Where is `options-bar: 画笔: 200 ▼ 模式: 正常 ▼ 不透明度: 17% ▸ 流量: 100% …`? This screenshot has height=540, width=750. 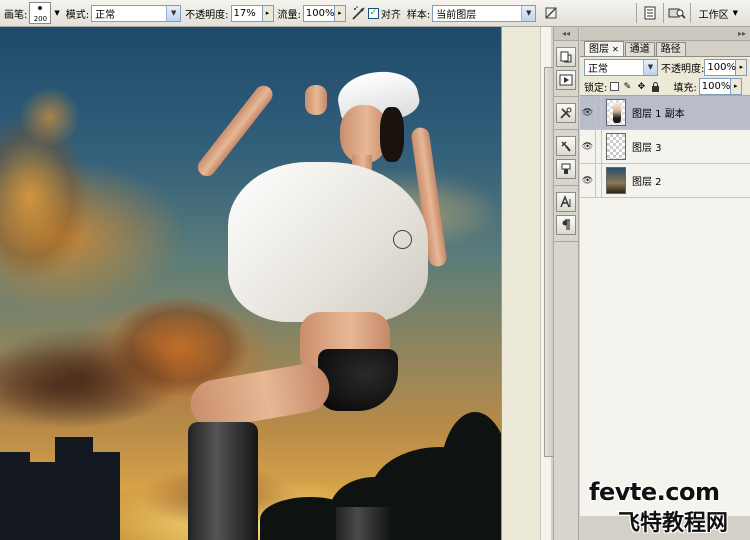 options-bar: 画笔: 200 ▼ 模式: 正常 ▼ 不透明度: 17% ▸ 流量: 100% … is located at coordinates (375, 13).